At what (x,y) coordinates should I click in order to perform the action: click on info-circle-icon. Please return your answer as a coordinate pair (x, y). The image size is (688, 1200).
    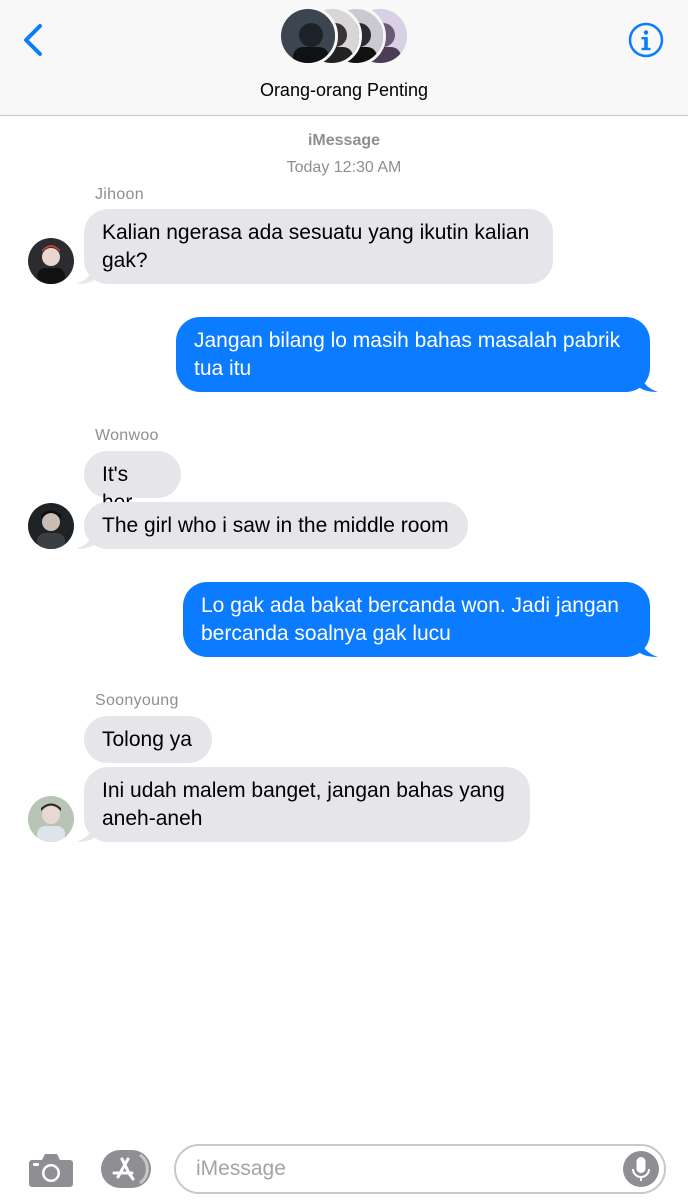
    Looking at the image, I should click on (646, 40).